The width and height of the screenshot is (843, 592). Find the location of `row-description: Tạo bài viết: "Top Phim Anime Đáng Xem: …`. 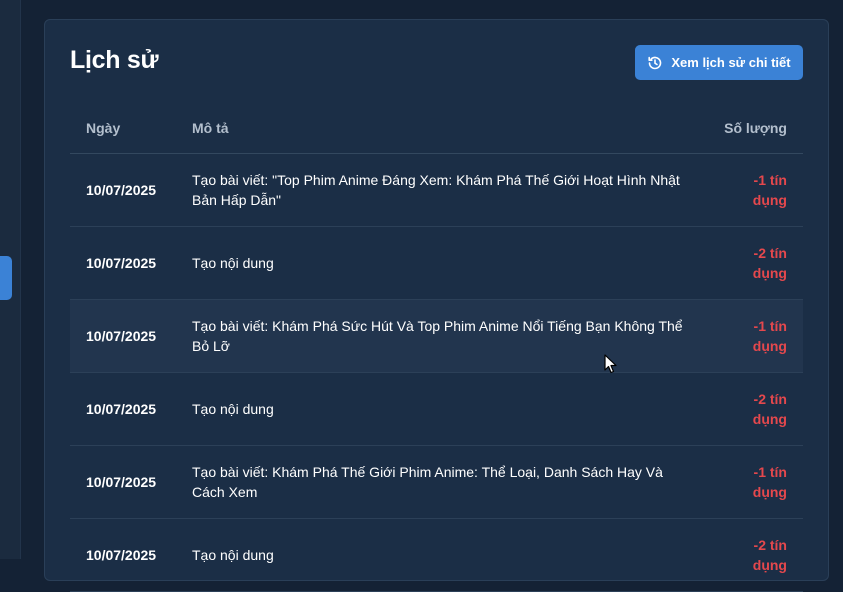

row-description: Tạo bài viết: "Top Phim Anime Đáng Xem: … is located at coordinates (436, 190).